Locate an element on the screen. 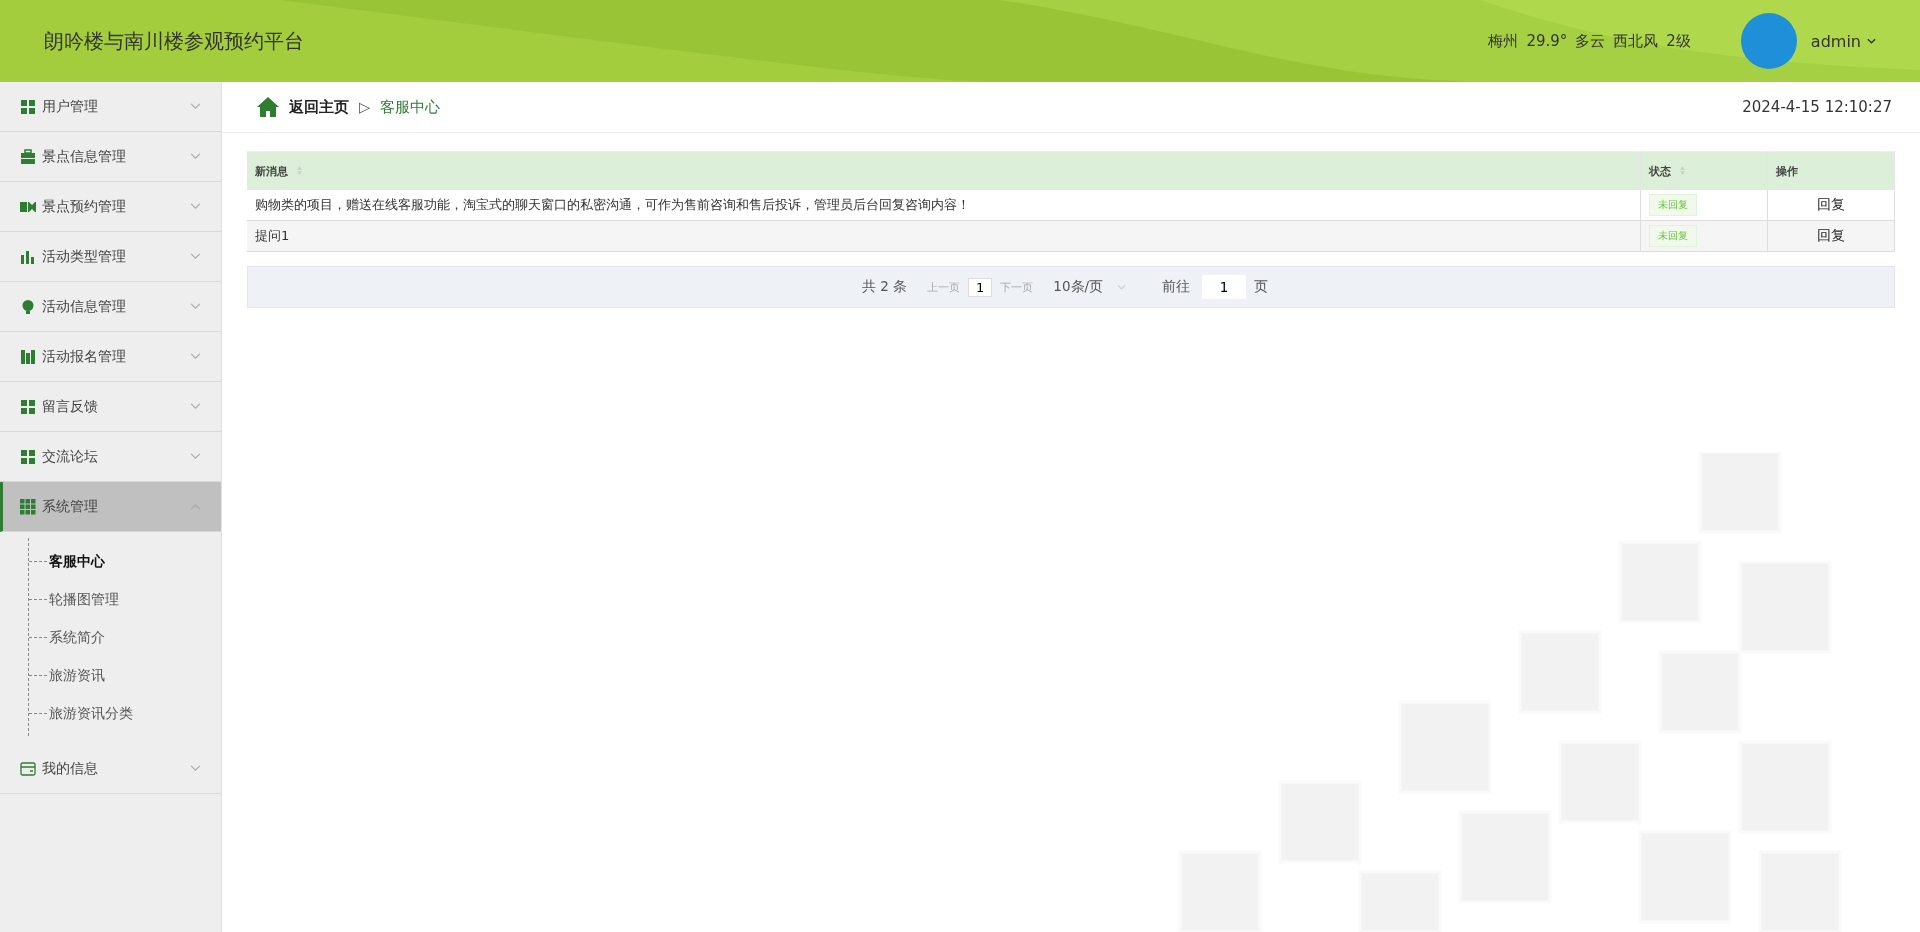 Image resolution: width=1920 pixels, height=932 pixels. weather-text: 29.9° is located at coordinates (1547, 41).